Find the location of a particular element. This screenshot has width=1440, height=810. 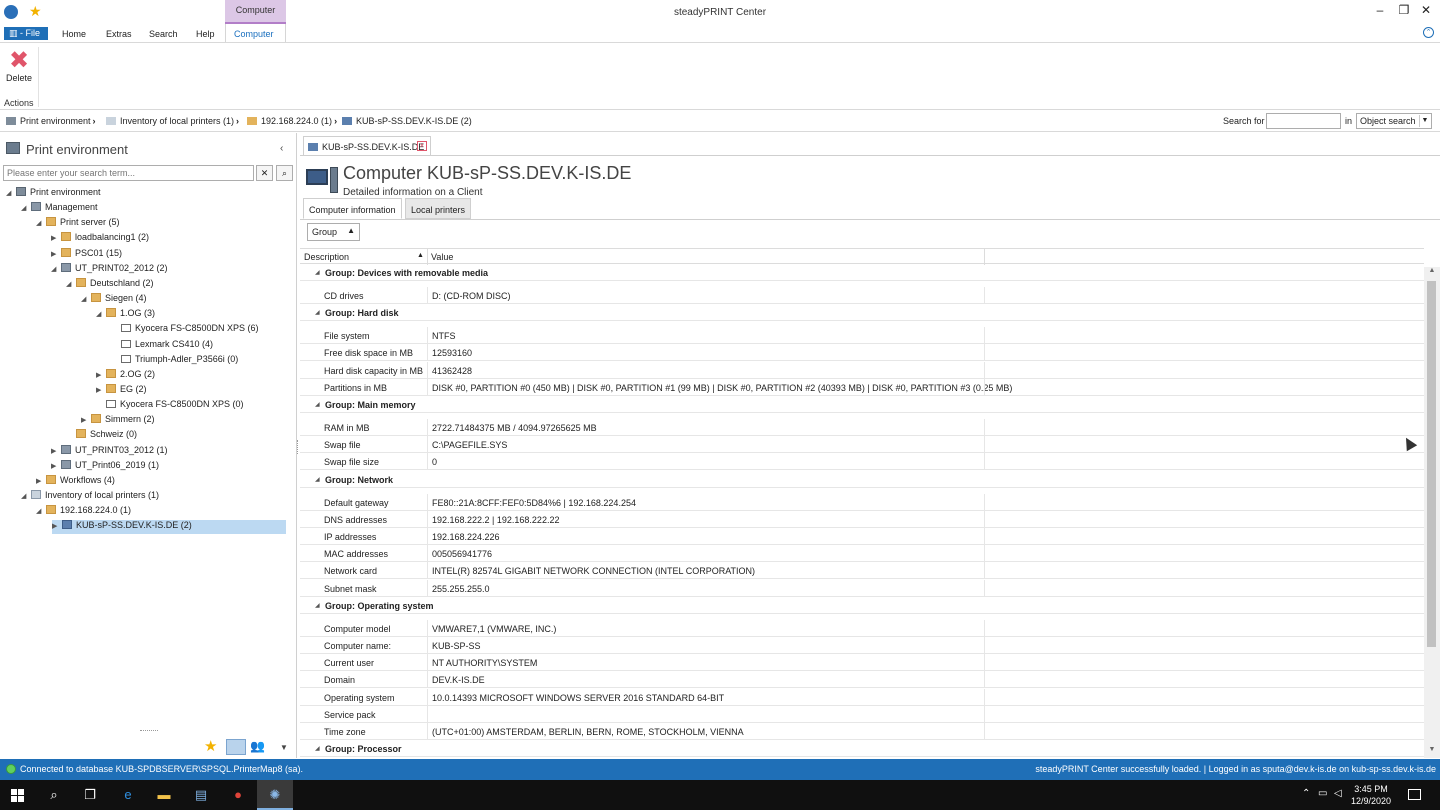

task-view-icon: ❐ is located at coordinates (90, 795).